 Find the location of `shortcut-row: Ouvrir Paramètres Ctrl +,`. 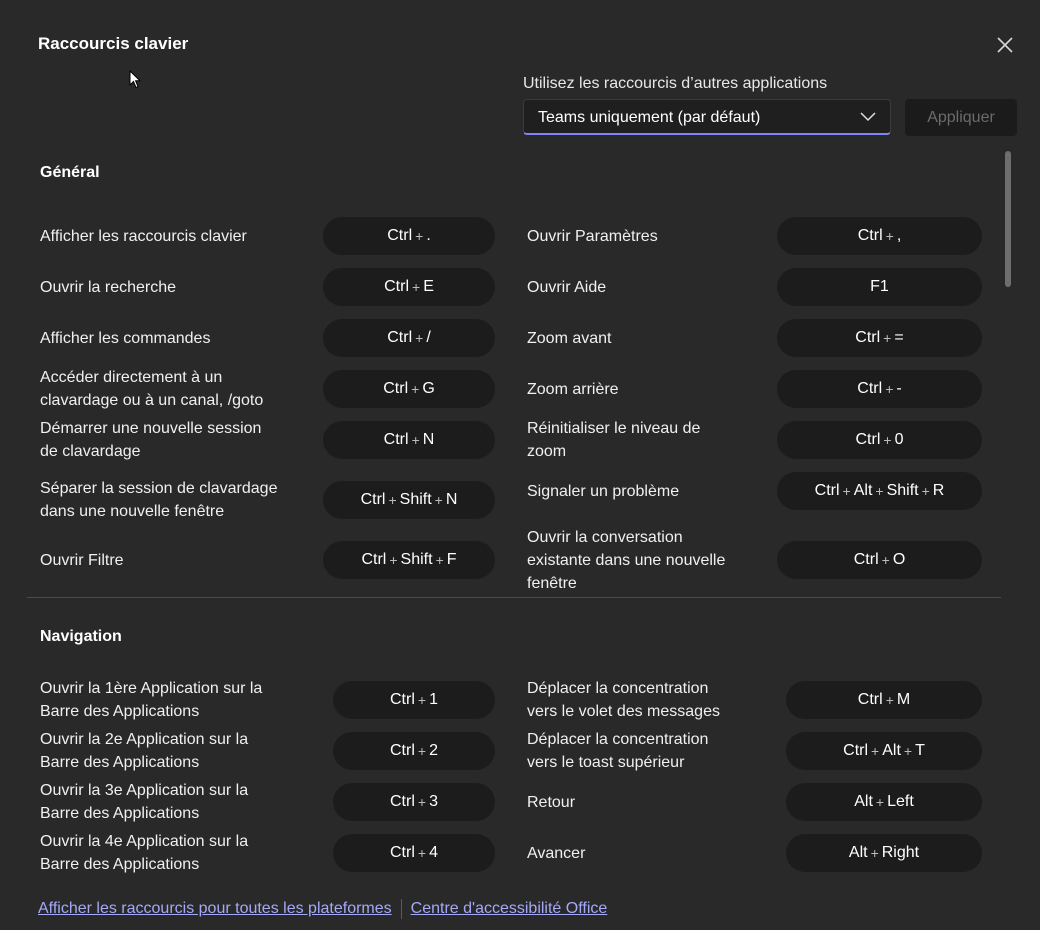

shortcut-row: Ouvrir Paramètres Ctrl +, is located at coordinates (500, 236).